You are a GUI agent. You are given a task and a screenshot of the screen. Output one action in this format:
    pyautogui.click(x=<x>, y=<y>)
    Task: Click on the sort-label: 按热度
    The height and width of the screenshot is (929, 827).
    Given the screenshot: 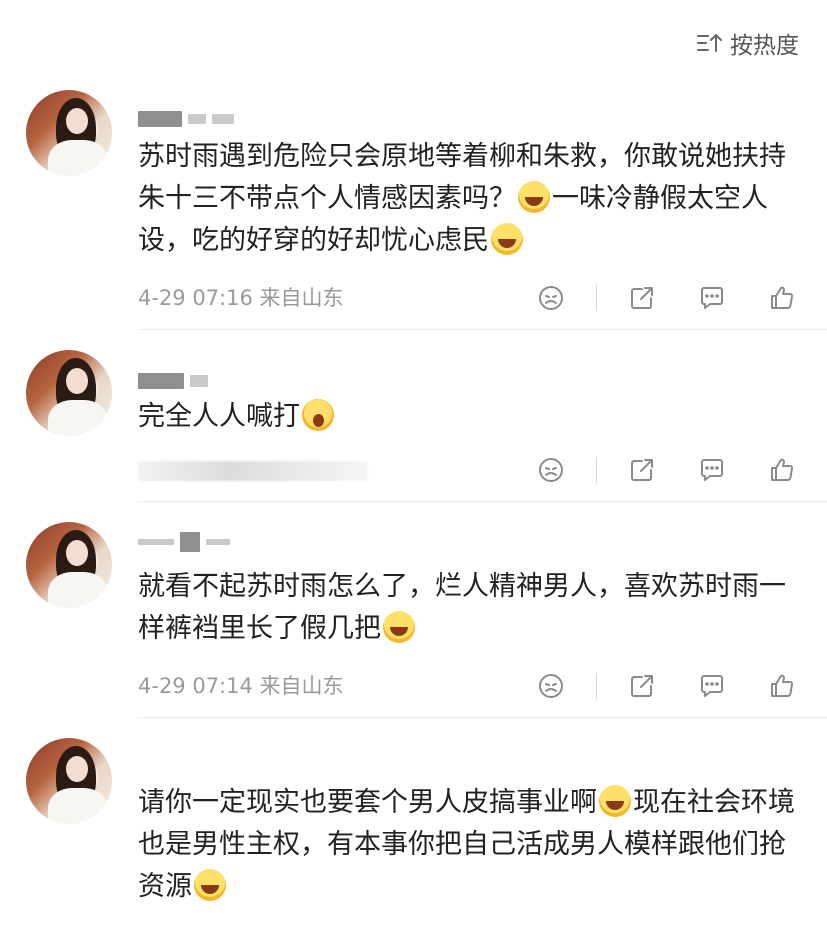 What is the action you would take?
    pyautogui.click(x=764, y=46)
    